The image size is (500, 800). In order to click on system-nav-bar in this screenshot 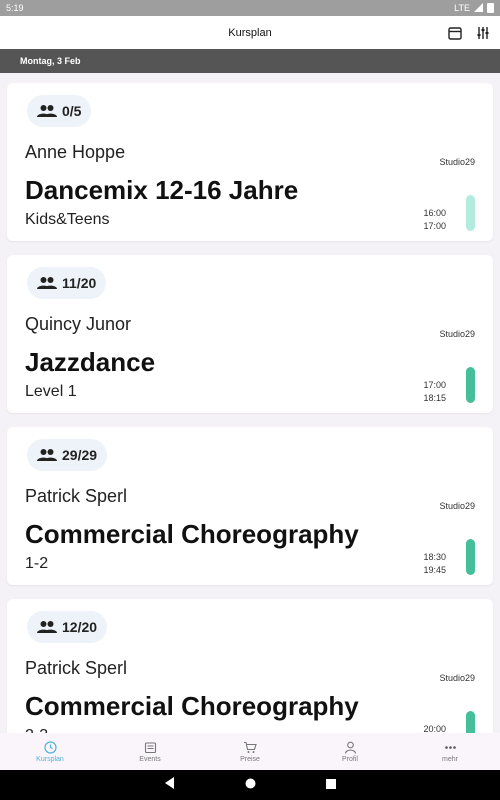, I will do `click(250, 785)`.